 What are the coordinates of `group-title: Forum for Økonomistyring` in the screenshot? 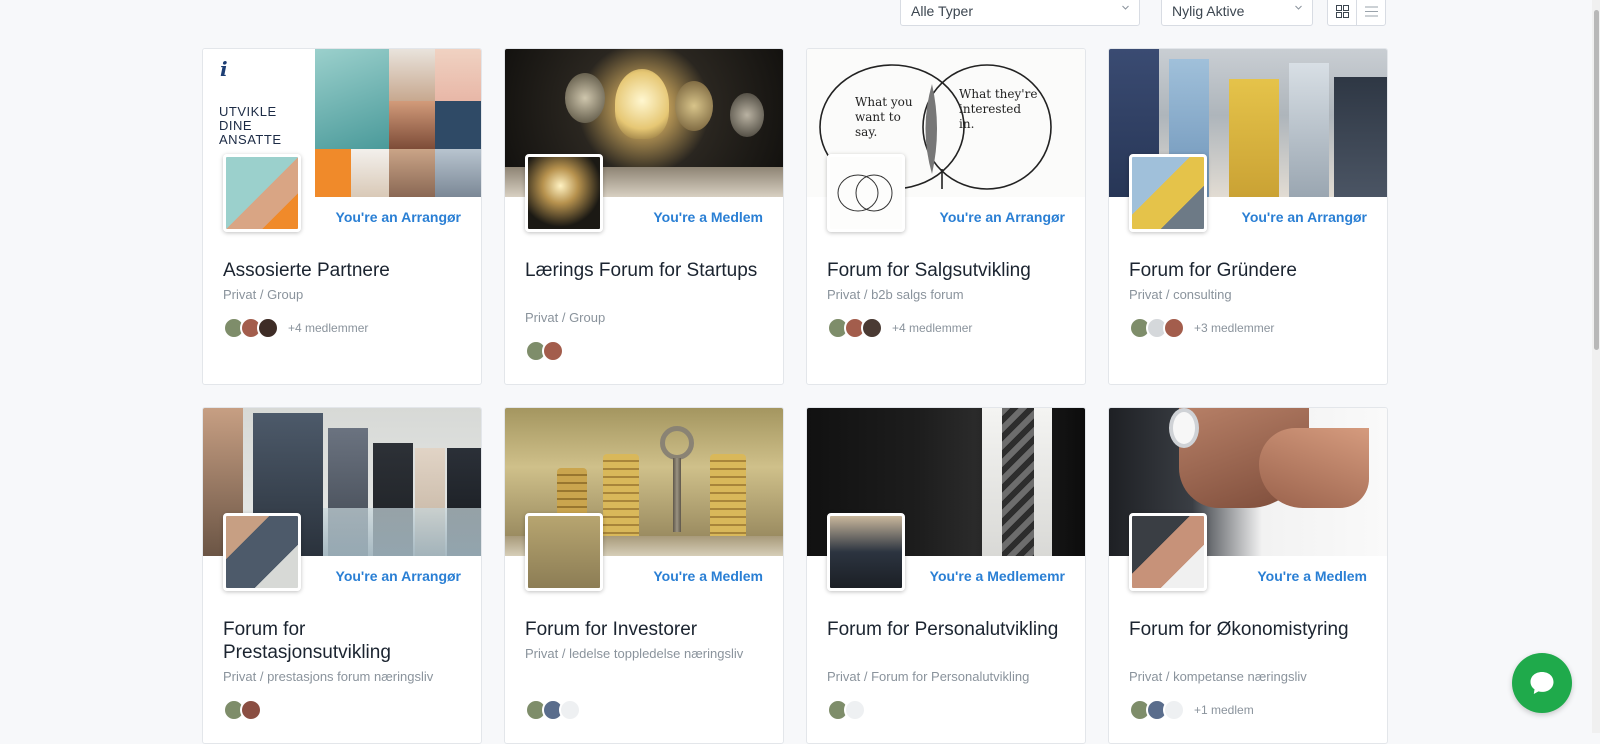 It's located at (1249, 629).